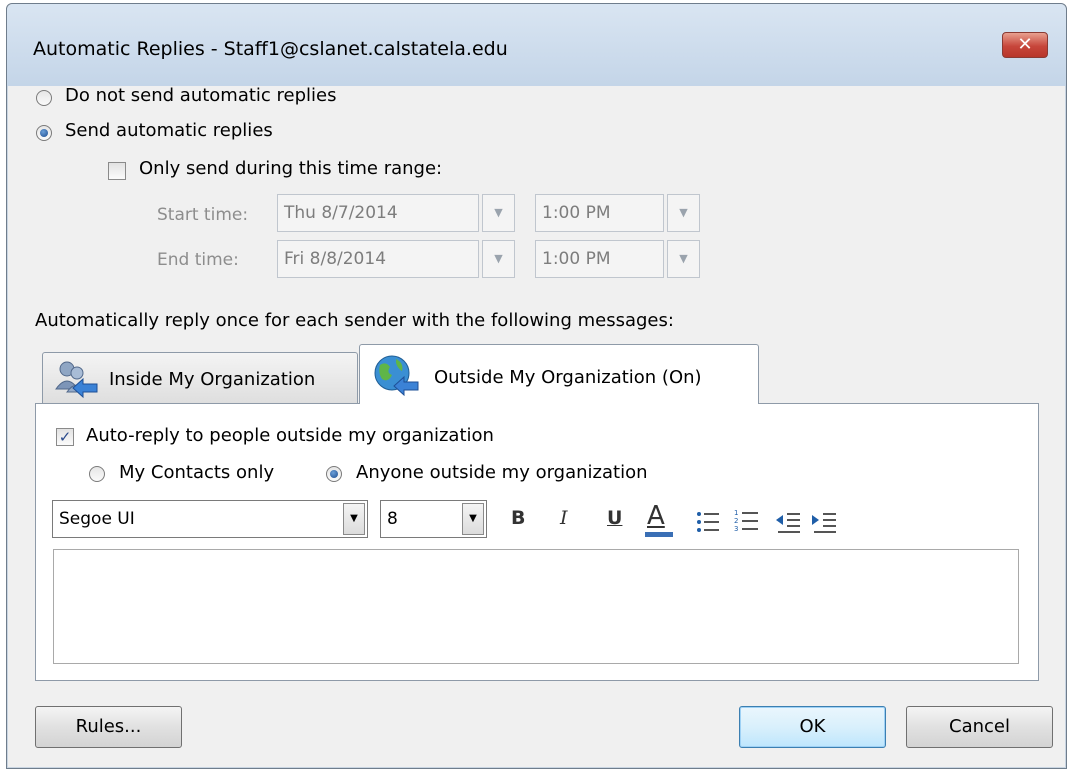 The width and height of the screenshot is (1069, 774). What do you see at coordinates (568, 377) in the screenshot?
I see `tab-outside-label: Outside My Organization (On)` at bounding box center [568, 377].